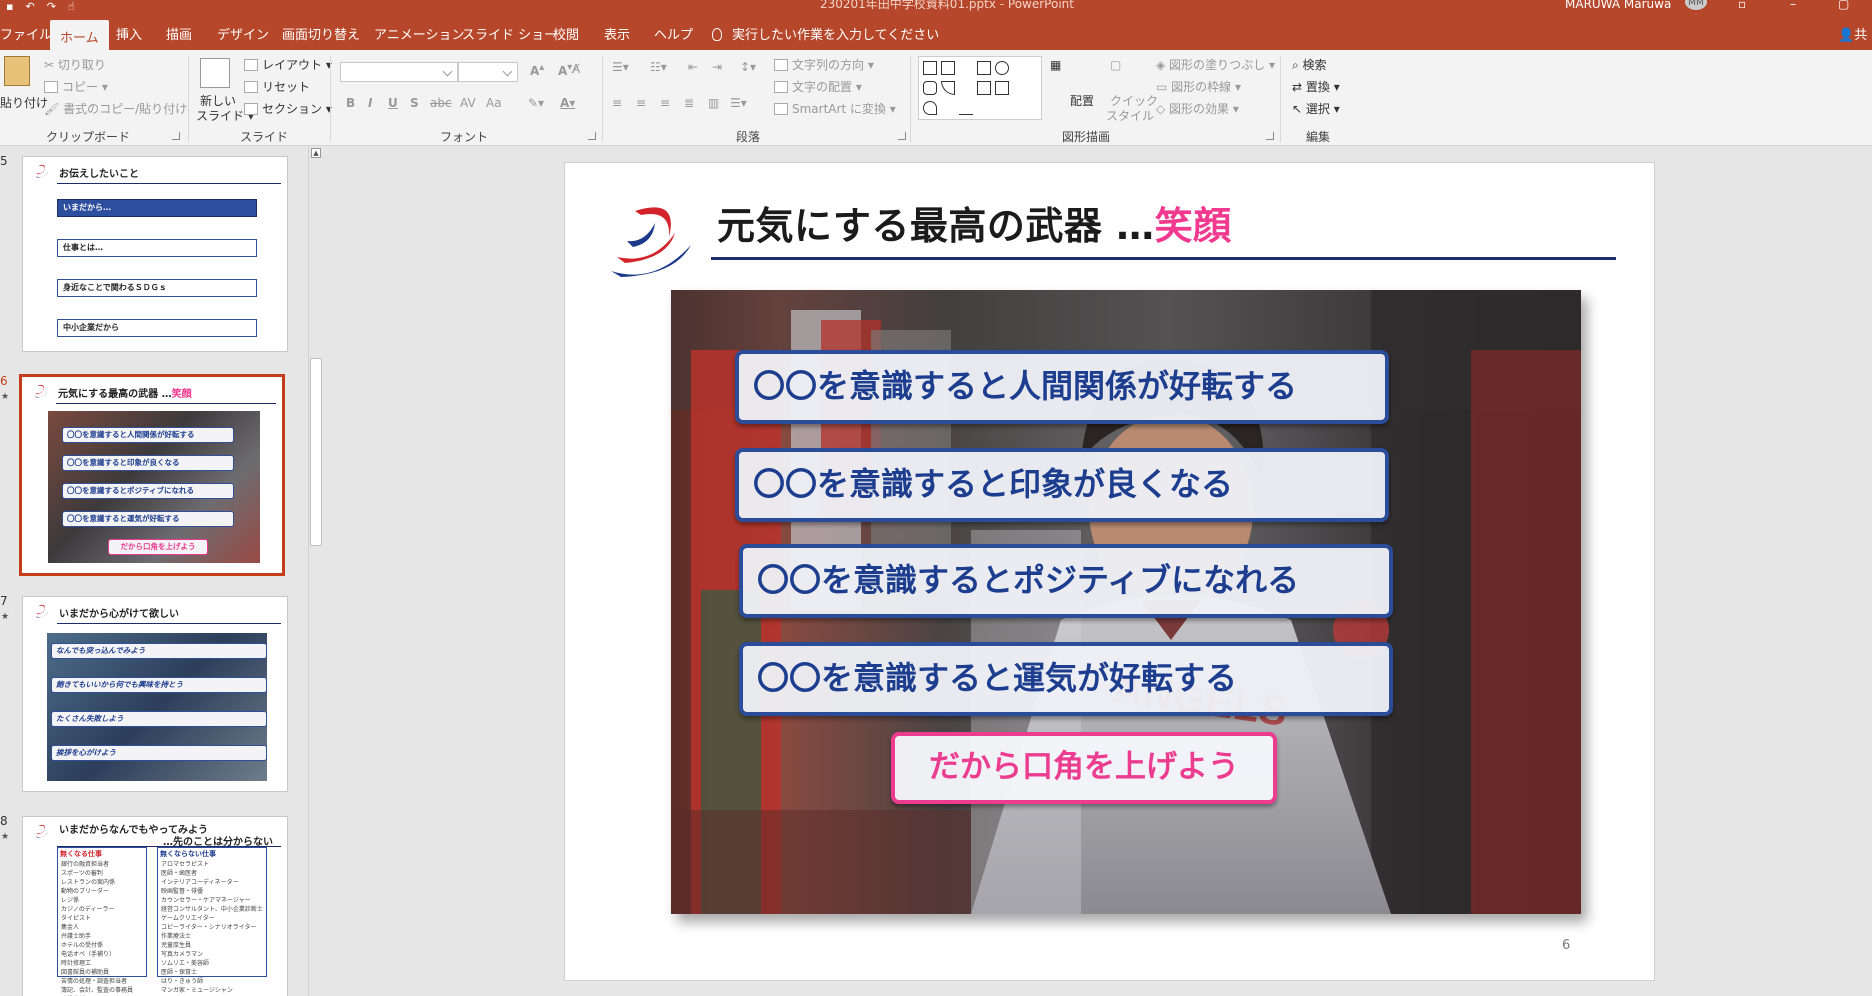  What do you see at coordinates (1742, 5) in the screenshot?
I see `ribbon-display-icon: ▫` at bounding box center [1742, 5].